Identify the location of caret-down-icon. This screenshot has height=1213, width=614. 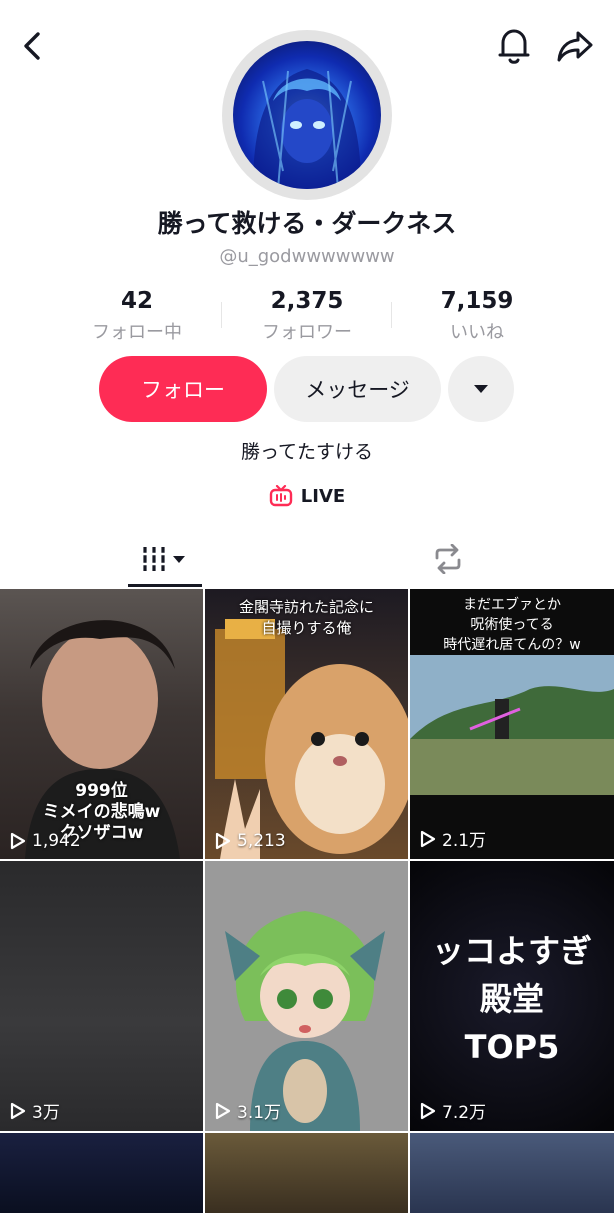
(481, 389).